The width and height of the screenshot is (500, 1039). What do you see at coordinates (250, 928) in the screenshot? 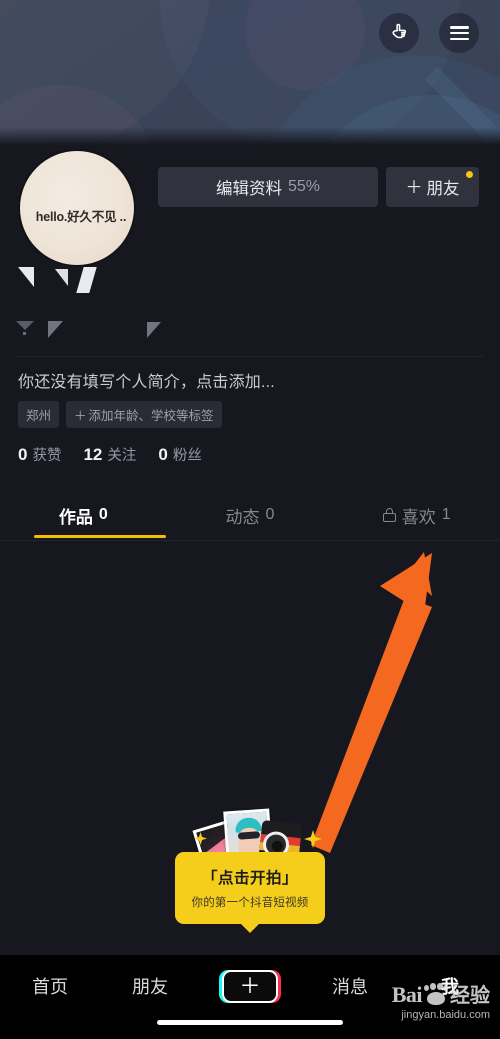
I see `tooltip-tail` at bounding box center [250, 928].